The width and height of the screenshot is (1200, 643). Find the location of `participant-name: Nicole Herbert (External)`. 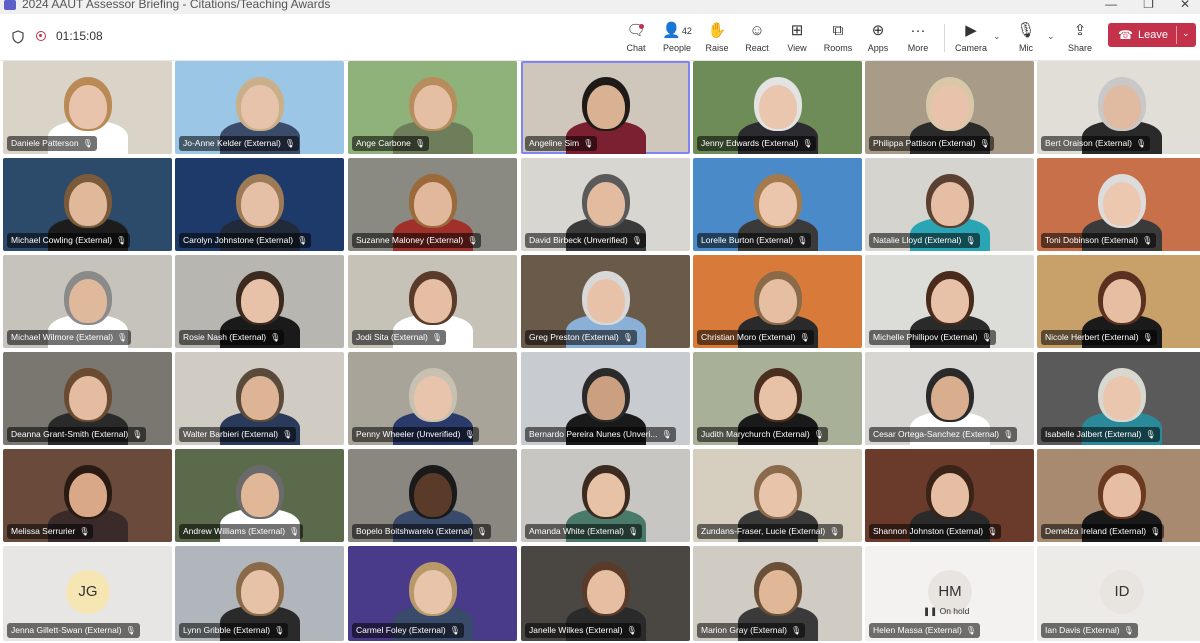

participant-name: Nicole Herbert (External) is located at coordinates (1092, 337).